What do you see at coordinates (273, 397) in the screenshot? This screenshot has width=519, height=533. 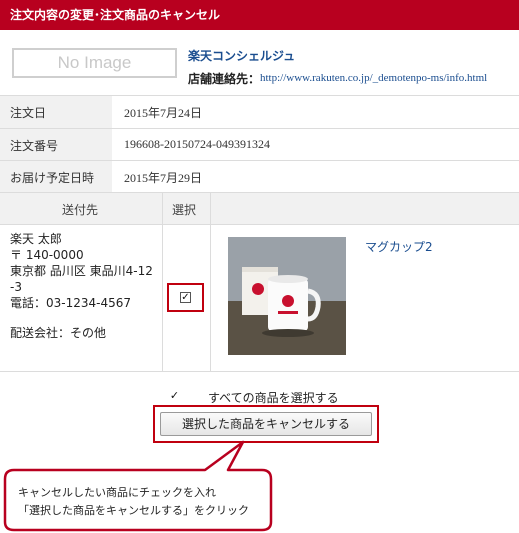 I see `select-all-label: すべての商品を選択する` at bounding box center [273, 397].